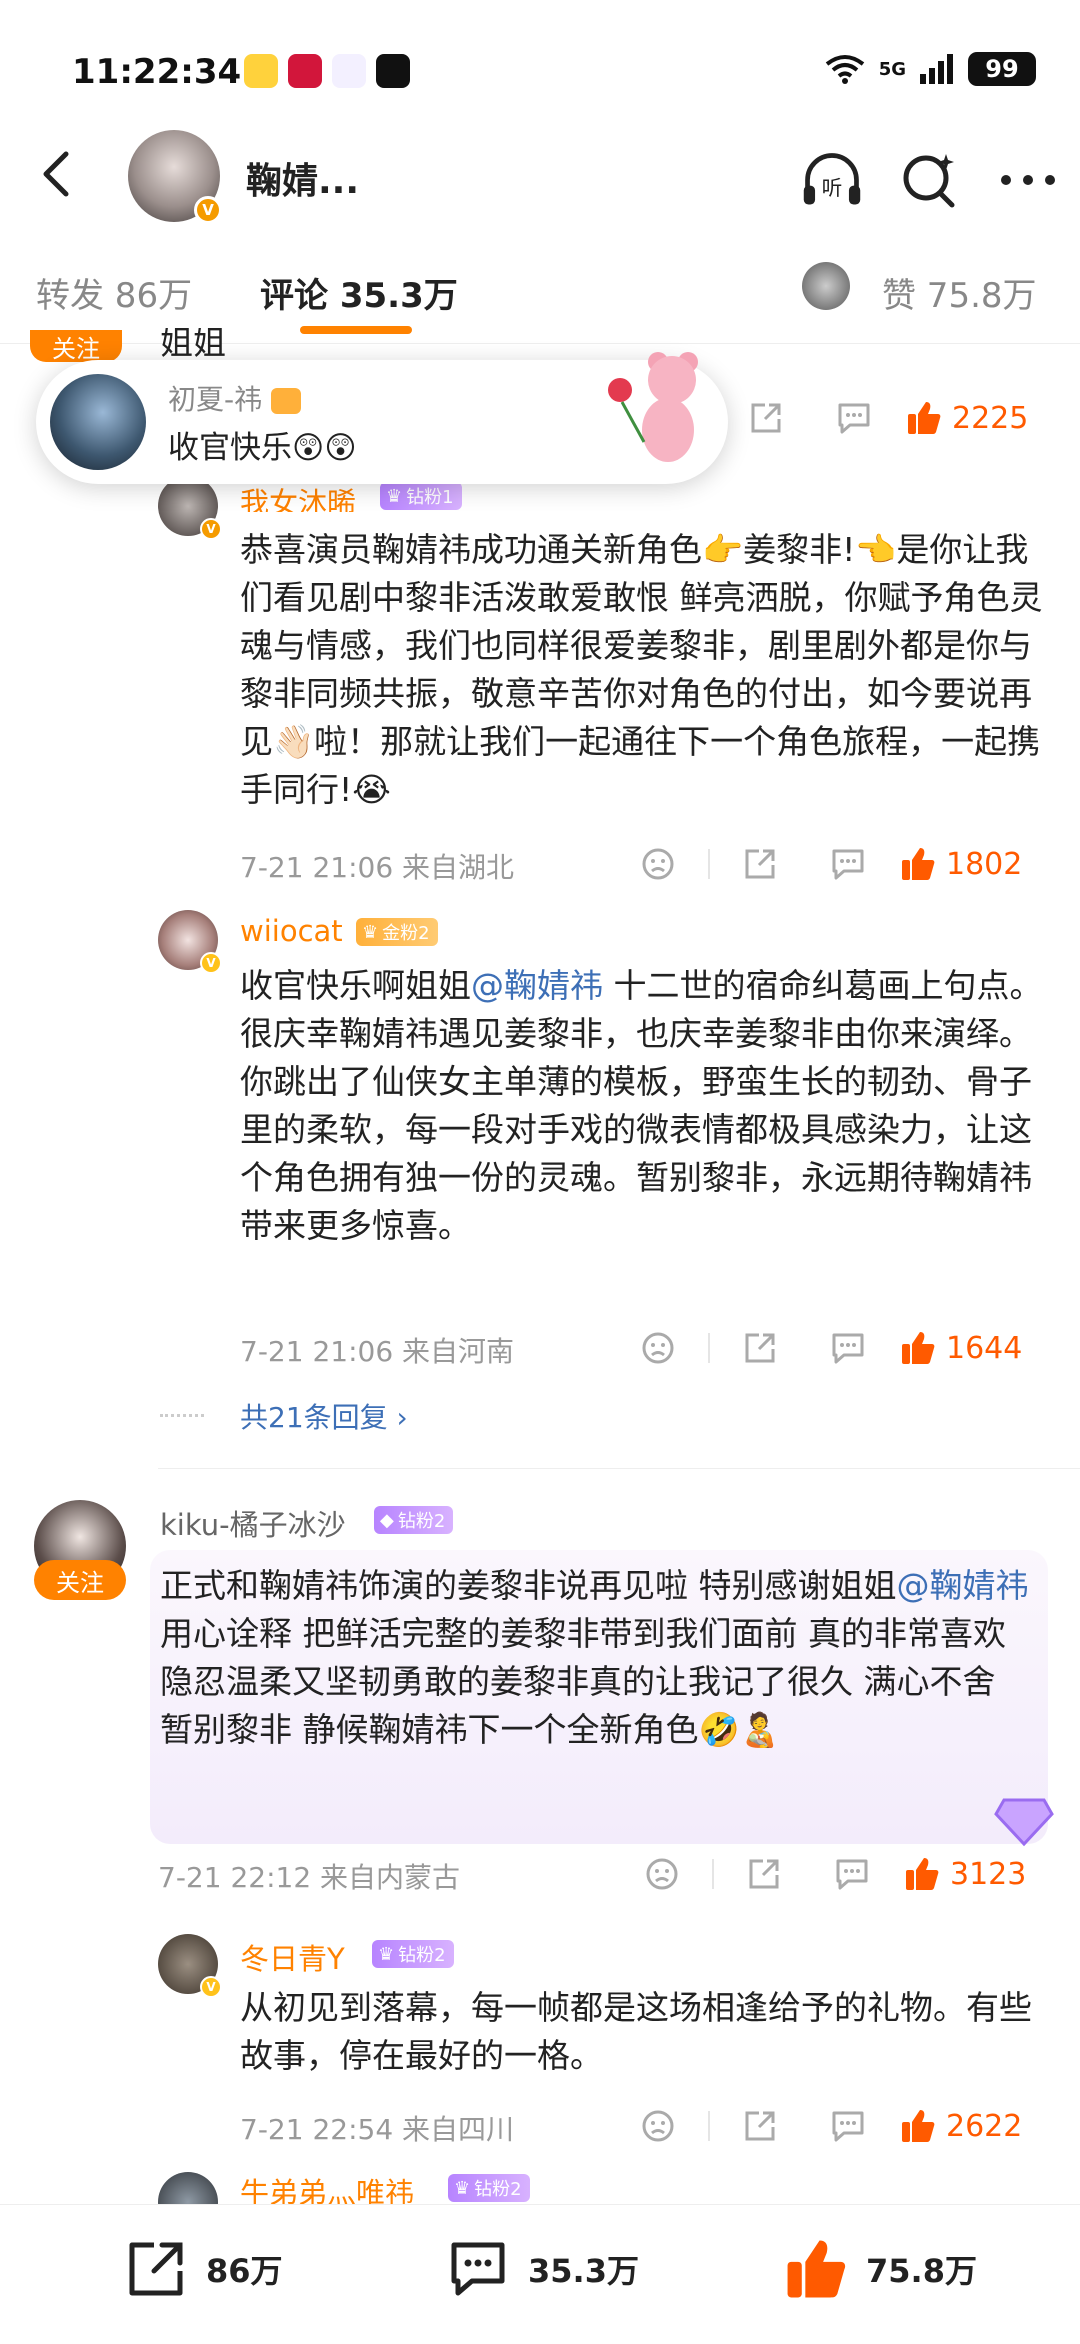 The image size is (1080, 2344). Describe the element at coordinates (653, 407) in the screenshot. I see `teddy-bear-icon` at that location.